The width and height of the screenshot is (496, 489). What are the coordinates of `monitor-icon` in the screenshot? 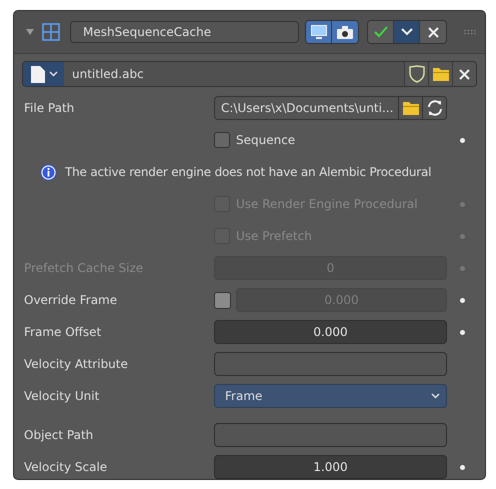 It's located at (318, 32).